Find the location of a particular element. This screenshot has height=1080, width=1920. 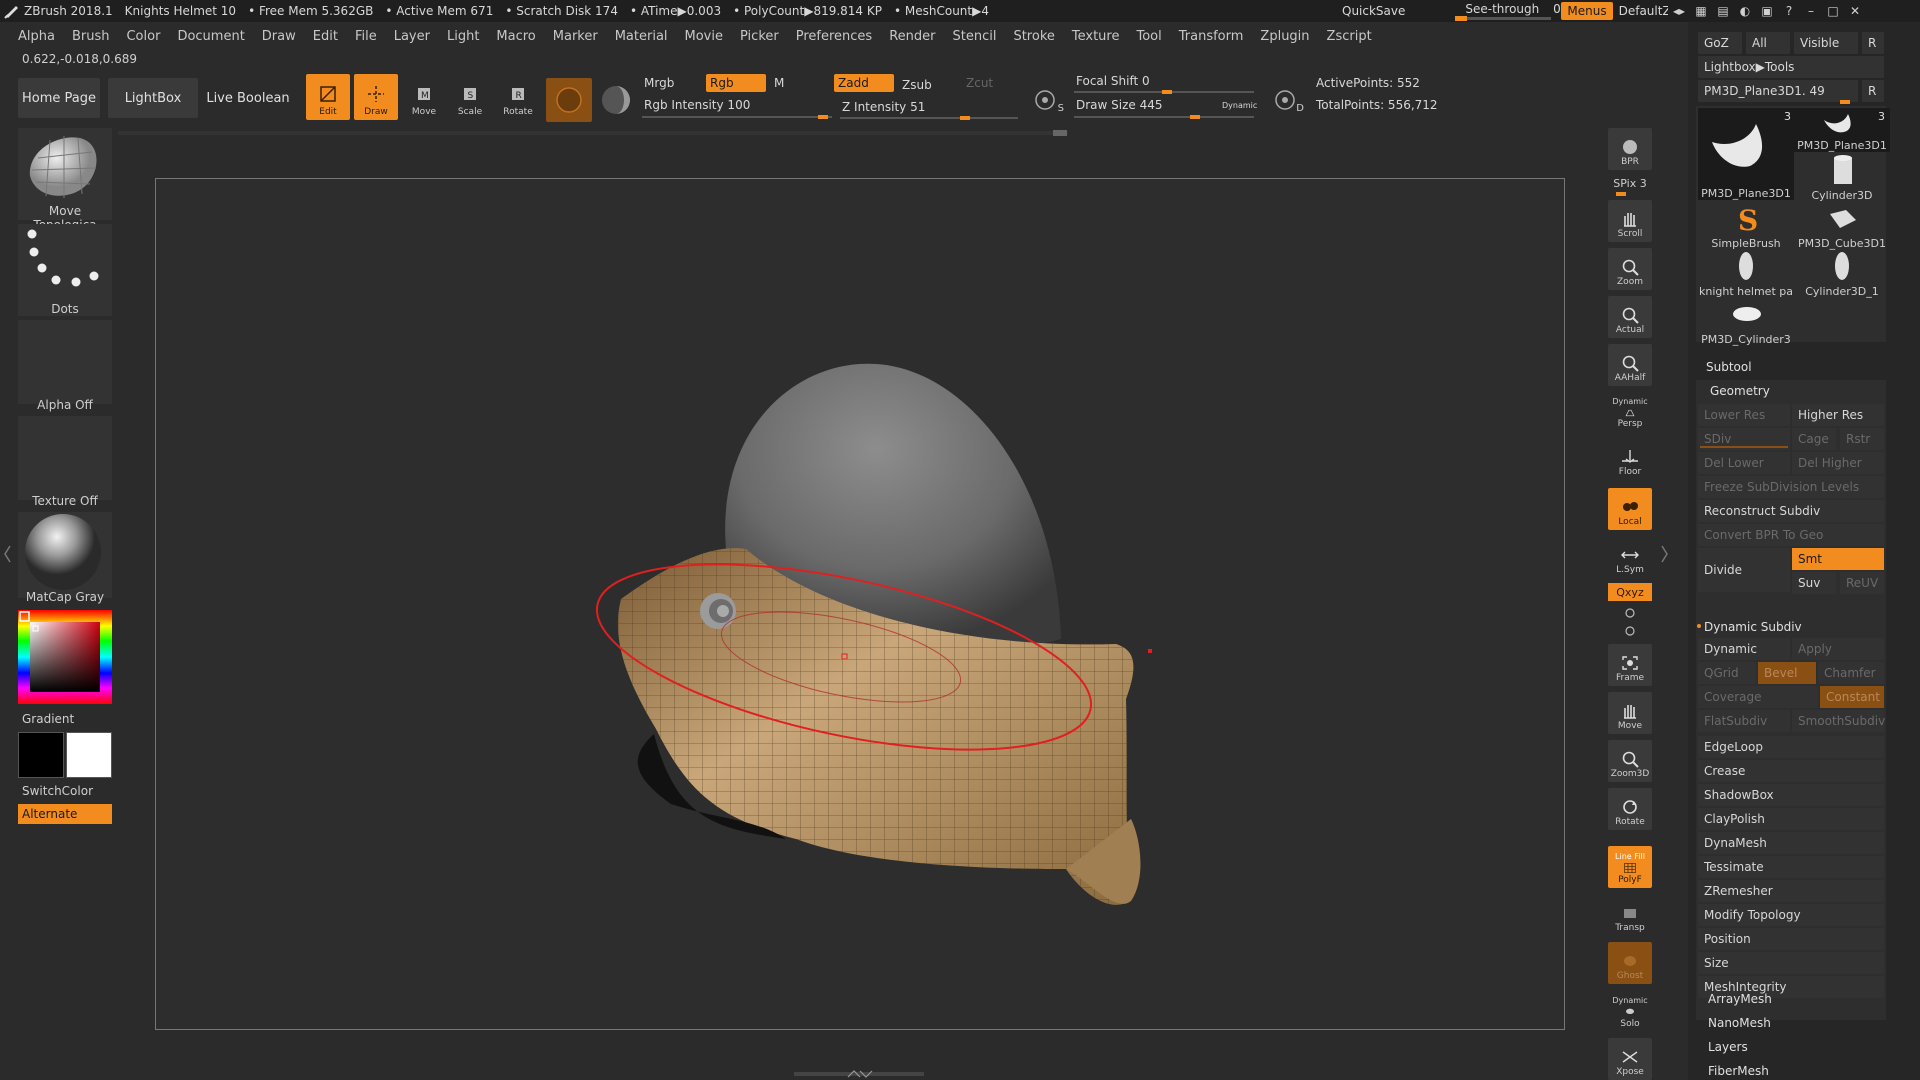

current-tool-knob is located at coordinates (1845, 102).